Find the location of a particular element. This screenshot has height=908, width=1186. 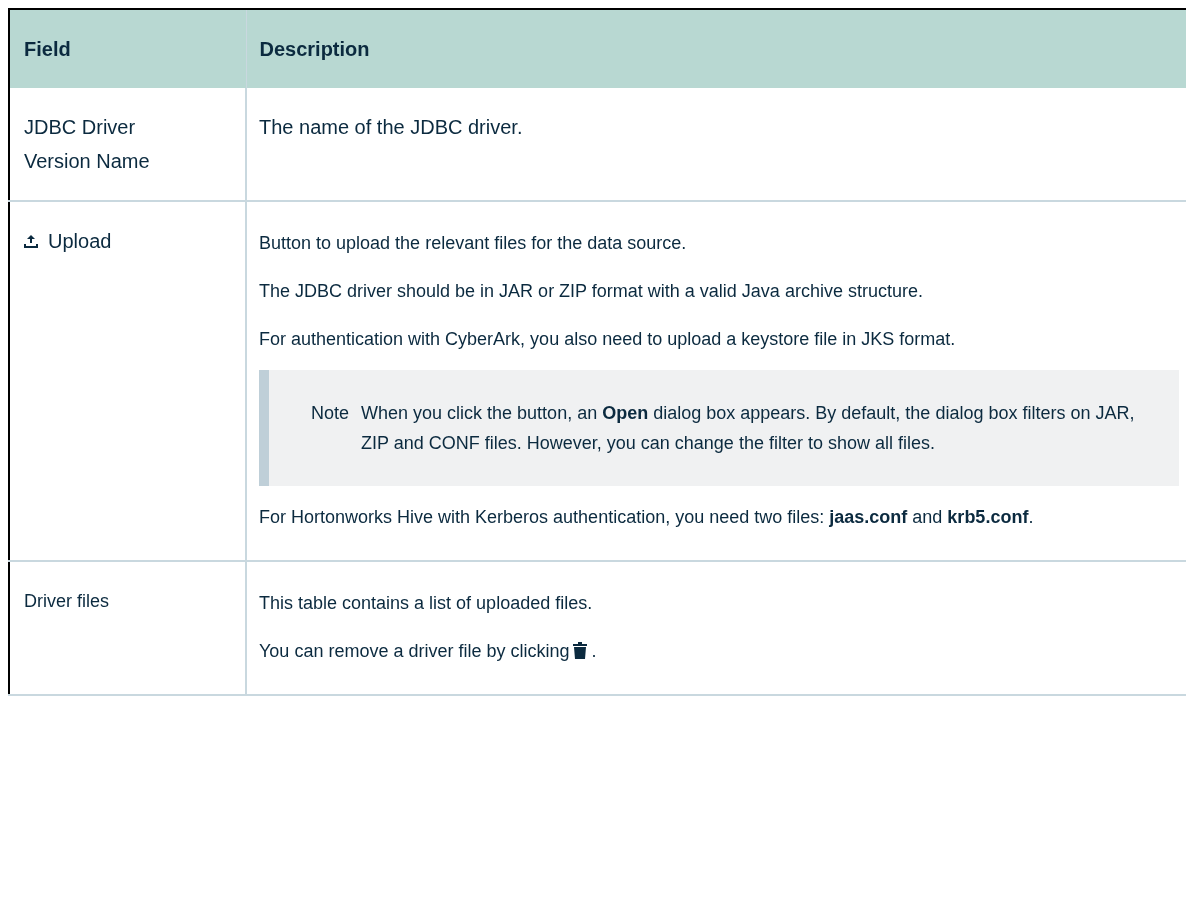

paragraph: The name of the JDBC driver. is located at coordinates (391, 127).